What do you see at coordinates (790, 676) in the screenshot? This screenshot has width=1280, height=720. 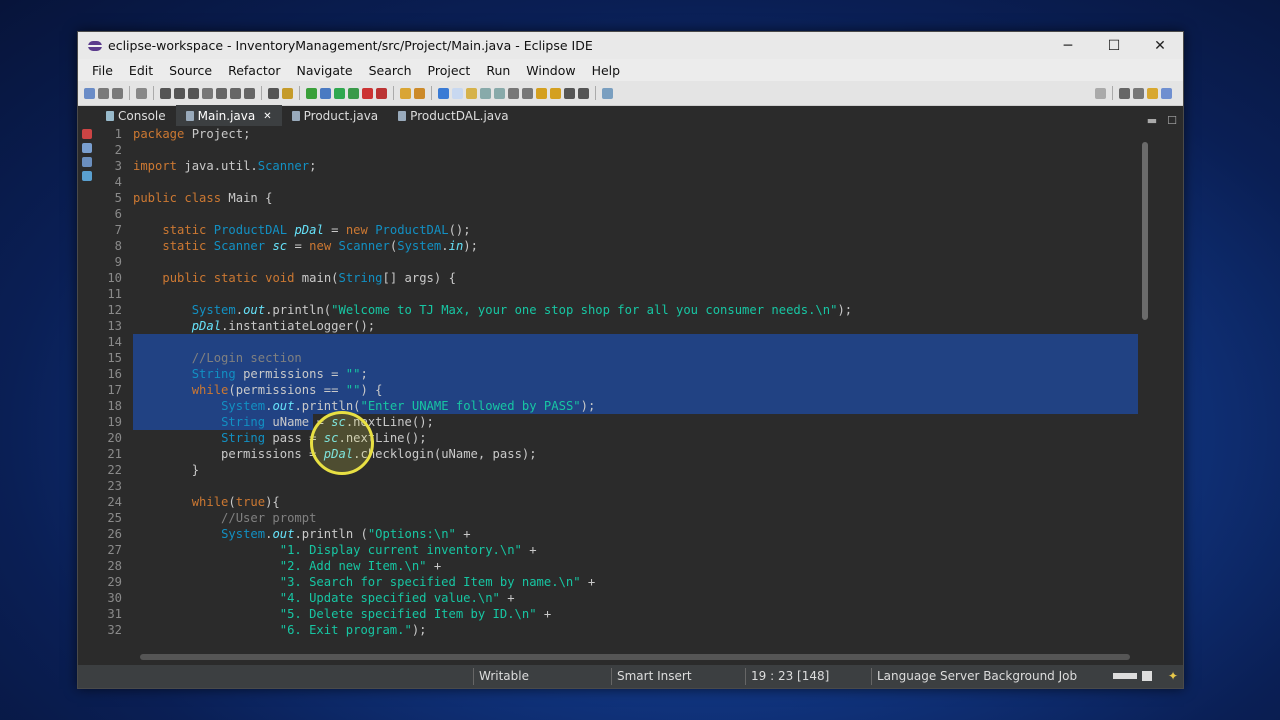 I see `status-cursor-position: 19 : 23 [148]` at bounding box center [790, 676].